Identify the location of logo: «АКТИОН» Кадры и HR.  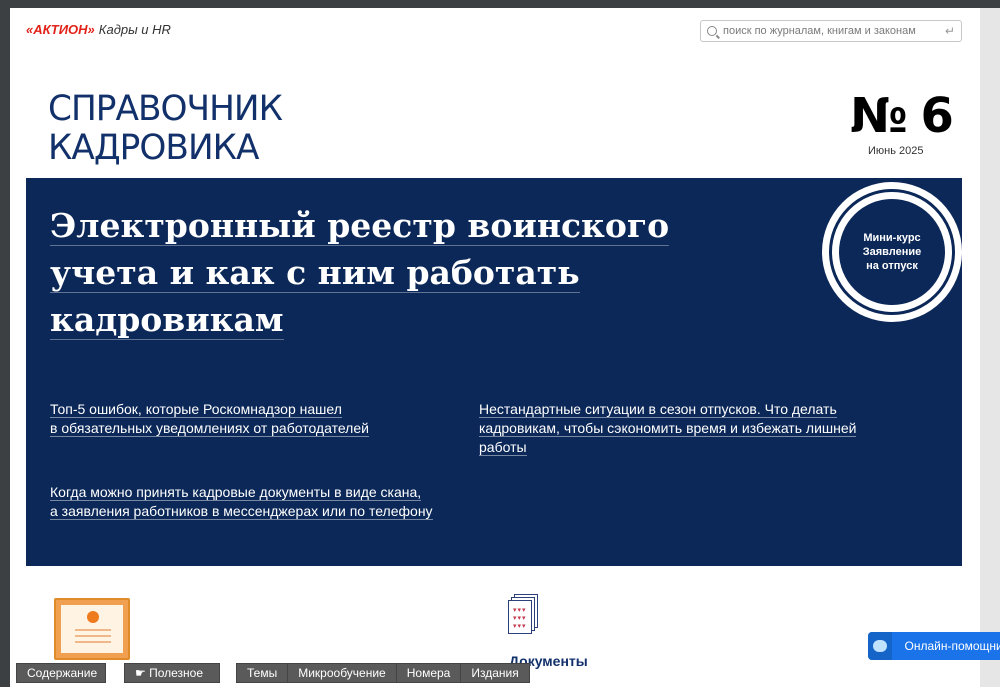
(98, 29).